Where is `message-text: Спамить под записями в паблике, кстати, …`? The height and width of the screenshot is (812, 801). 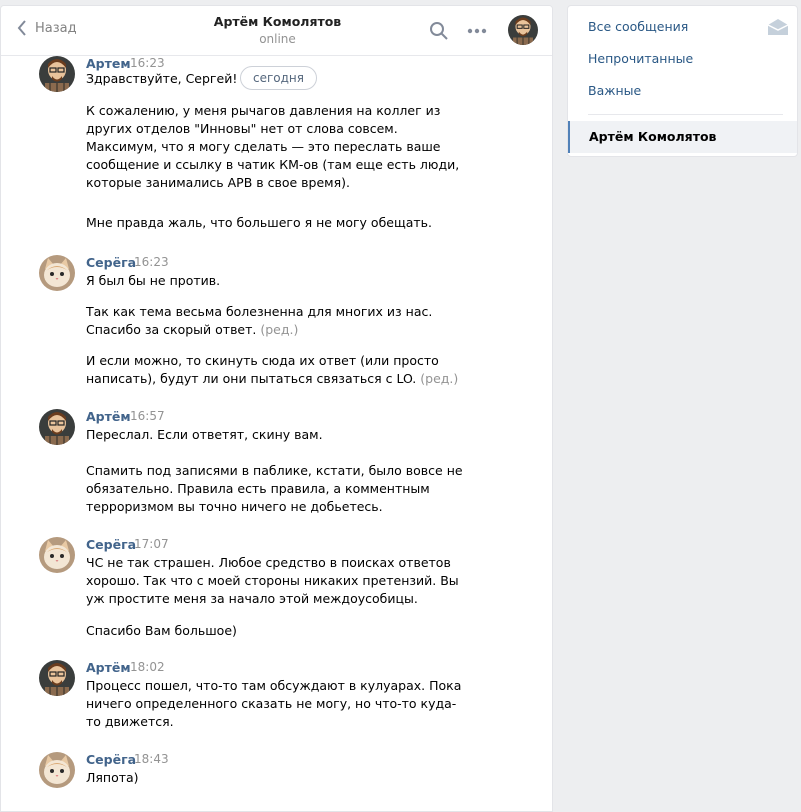 message-text: Спамить под записями в паблике, кстати, … is located at coordinates (276, 489).